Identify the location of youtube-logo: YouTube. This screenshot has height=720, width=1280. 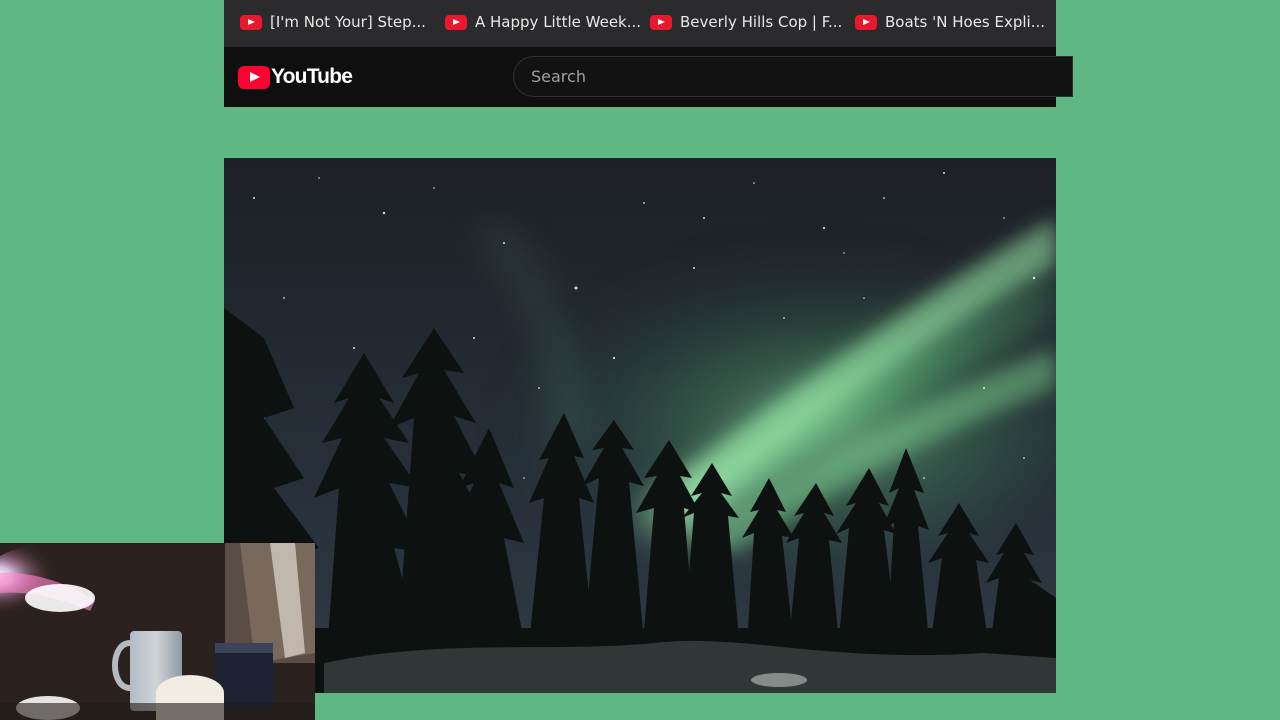
(295, 77).